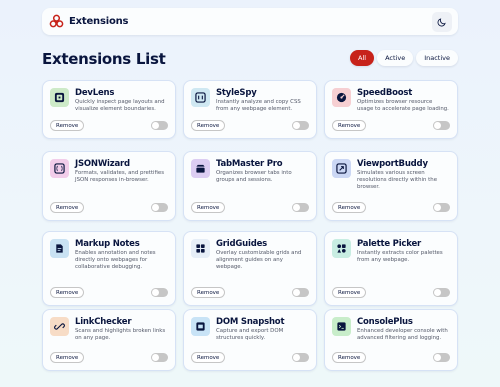 This screenshot has width=500, height=387. Describe the element at coordinates (341, 326) in the screenshot. I see `consoleplus-icon` at that location.